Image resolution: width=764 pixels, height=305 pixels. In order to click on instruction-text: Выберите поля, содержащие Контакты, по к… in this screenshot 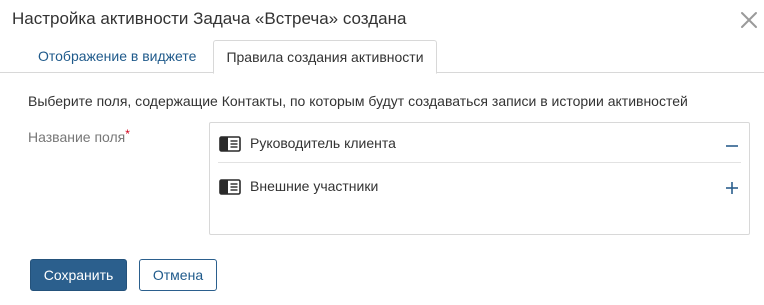, I will do `click(358, 101)`.